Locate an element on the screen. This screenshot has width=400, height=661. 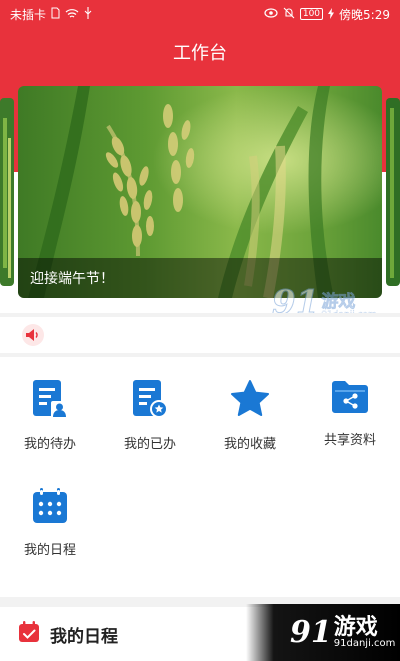
app-header: 工作台 is located at coordinates (200, 52).